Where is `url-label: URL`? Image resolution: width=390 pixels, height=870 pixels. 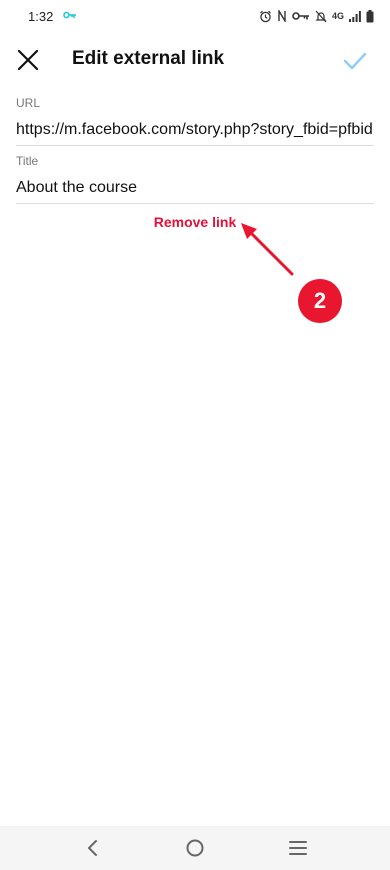 url-label: URL is located at coordinates (28, 103).